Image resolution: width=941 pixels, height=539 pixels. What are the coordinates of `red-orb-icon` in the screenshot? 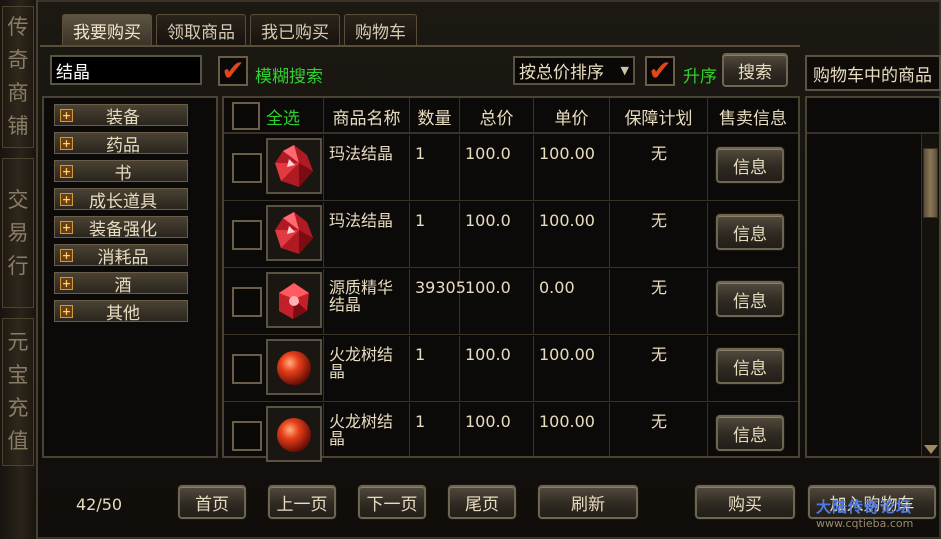 It's located at (294, 367).